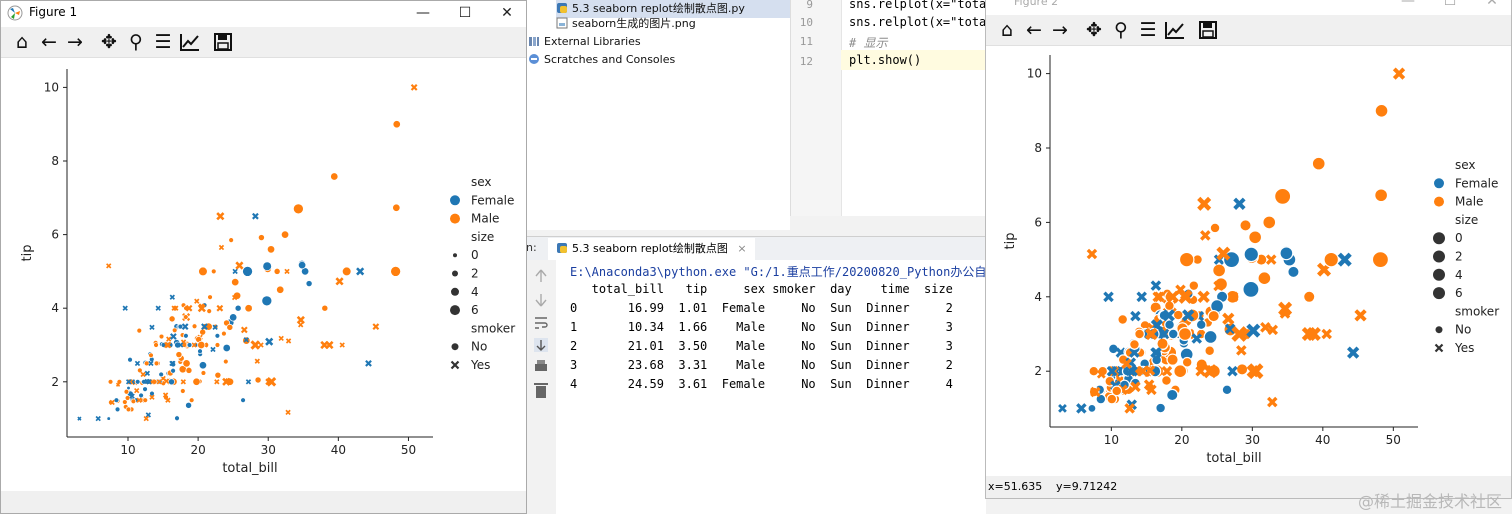 The image size is (1512, 514). I want to click on y-tick-label: 6, so click(55, 235).